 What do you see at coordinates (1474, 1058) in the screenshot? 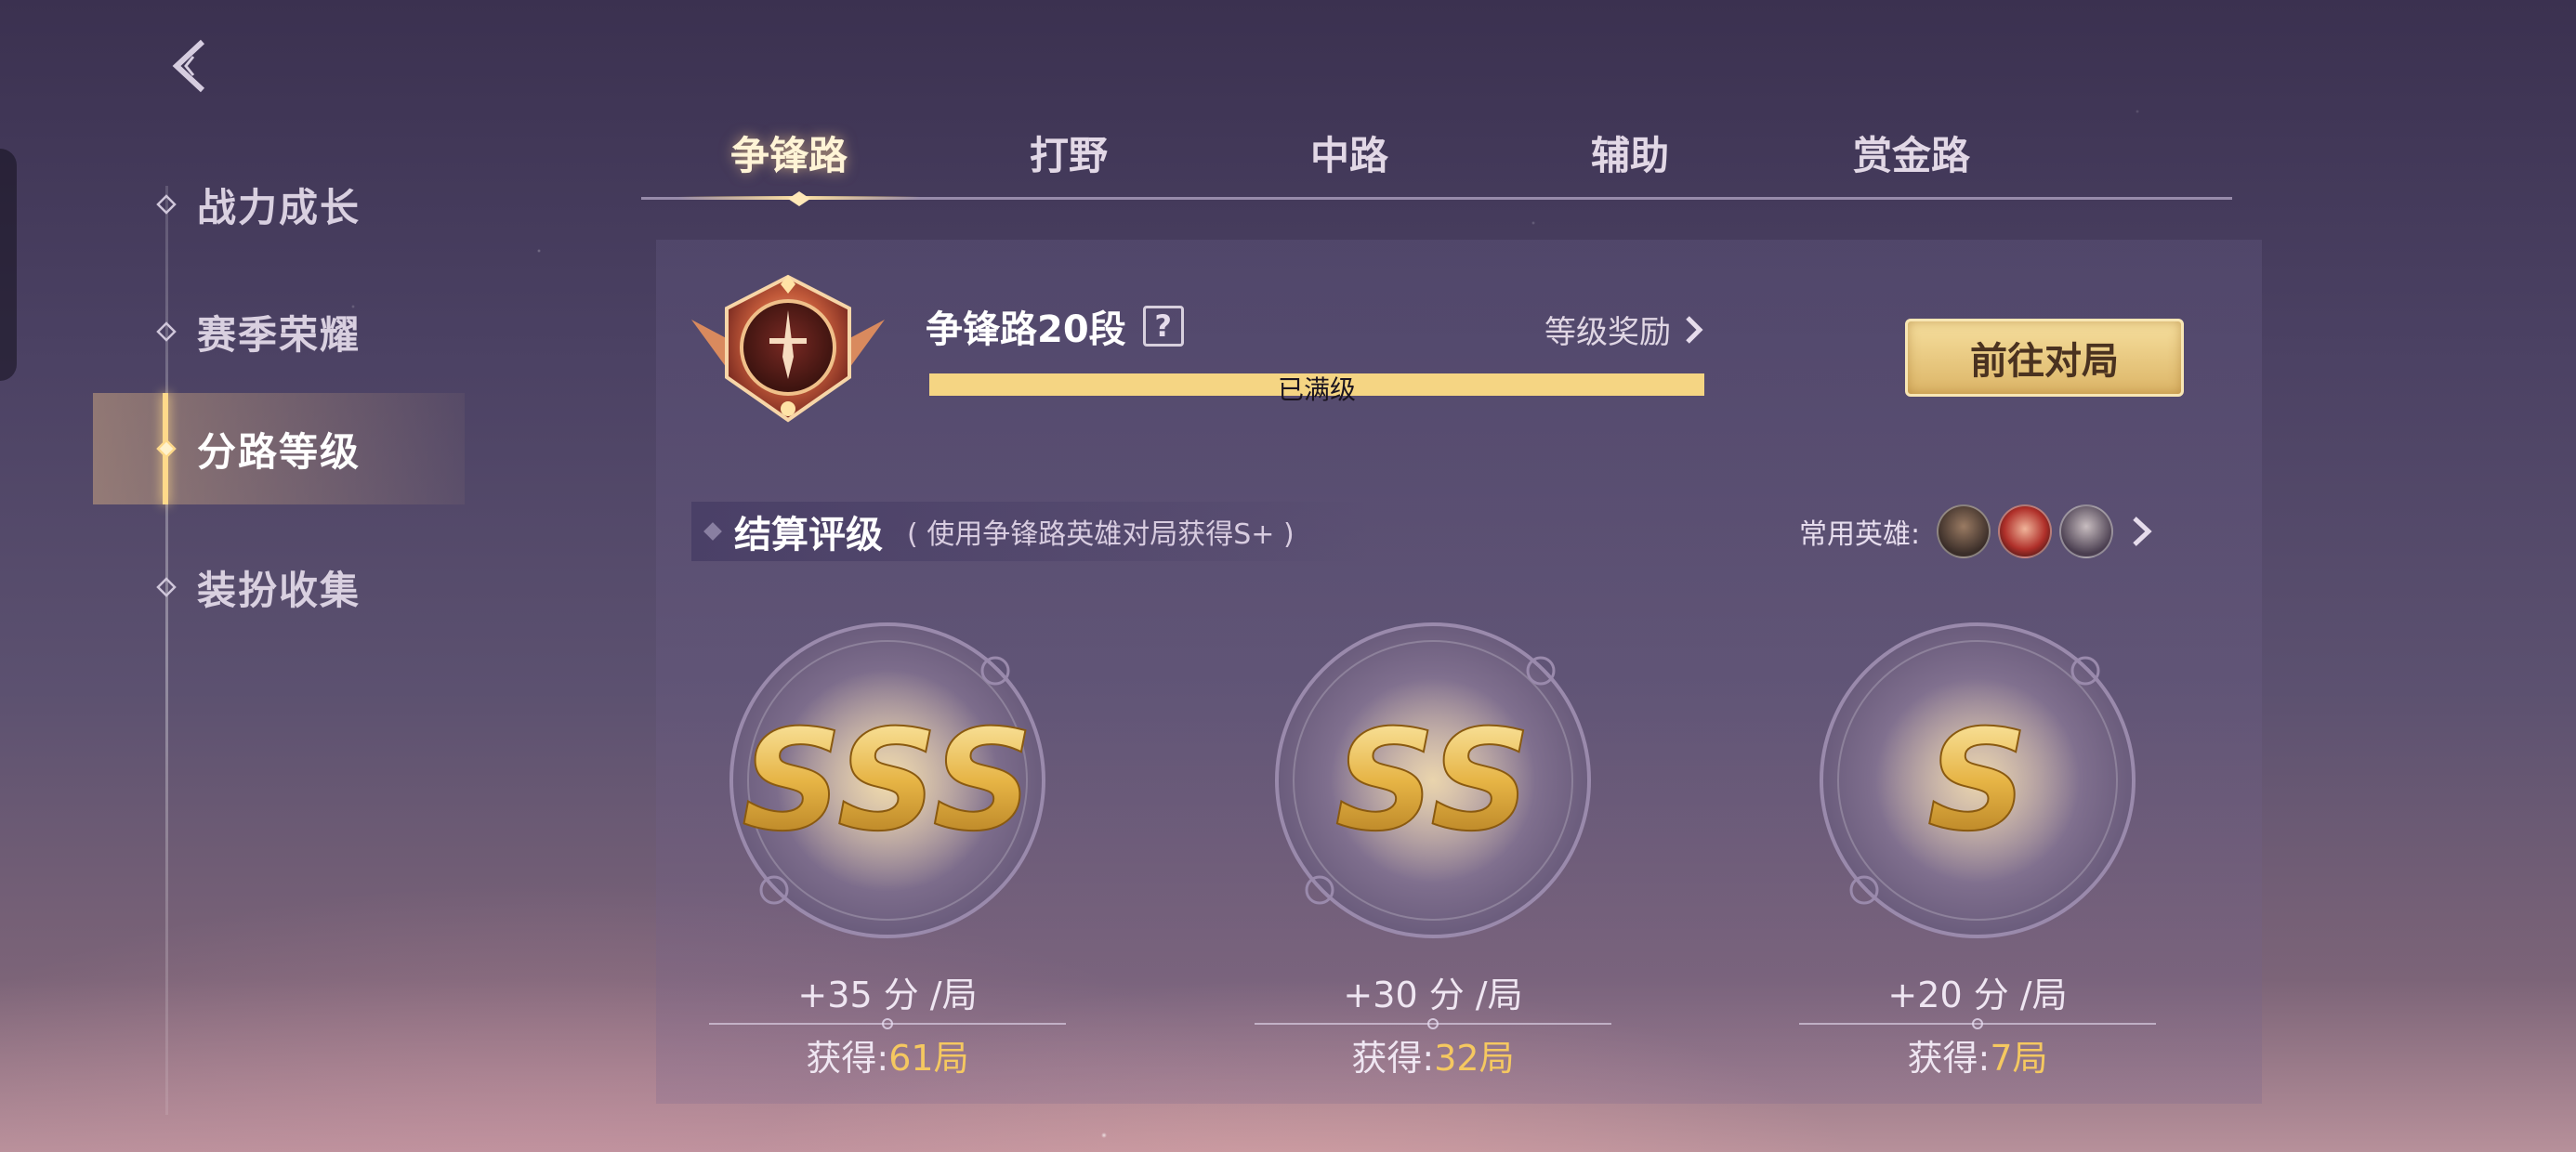
I see `earned-value: 32局` at bounding box center [1474, 1058].